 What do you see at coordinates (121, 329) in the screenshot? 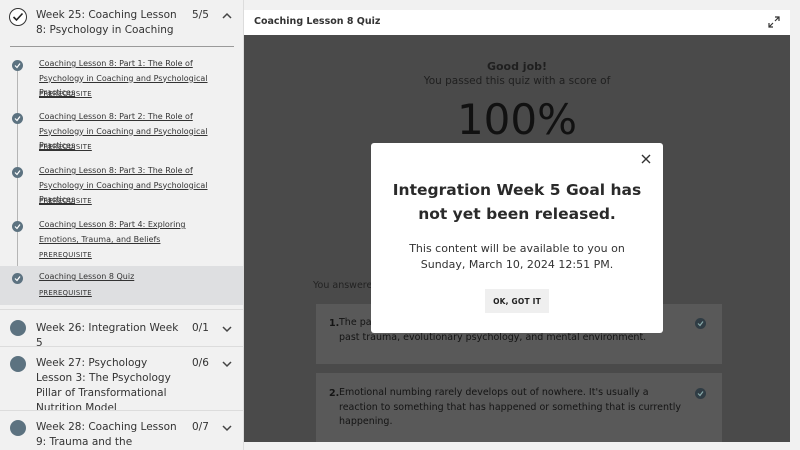
I see `week-26-row: Week 26: Integration Week 5 0/1` at bounding box center [121, 329].